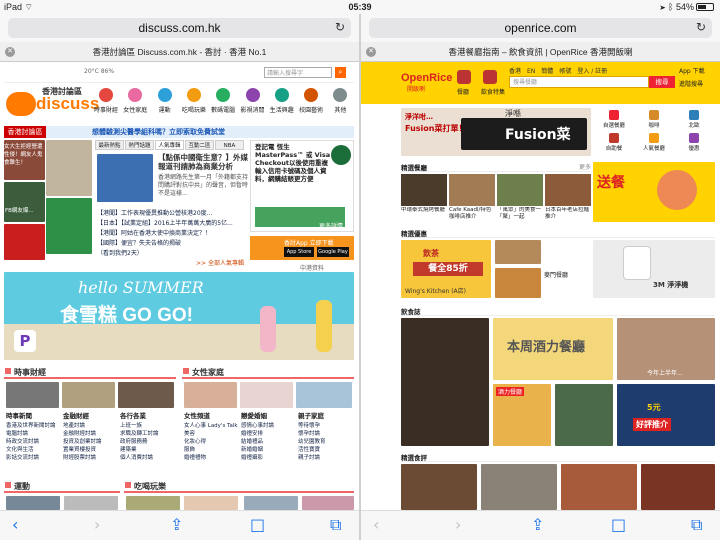  Describe the element at coordinates (376, 524) in the screenshot. I see `back-icon: ‹` at that location.